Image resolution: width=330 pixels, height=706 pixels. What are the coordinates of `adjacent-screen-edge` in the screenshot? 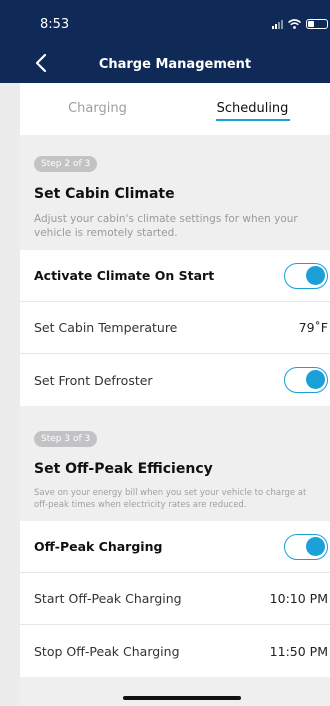 It's located at (10, 353).